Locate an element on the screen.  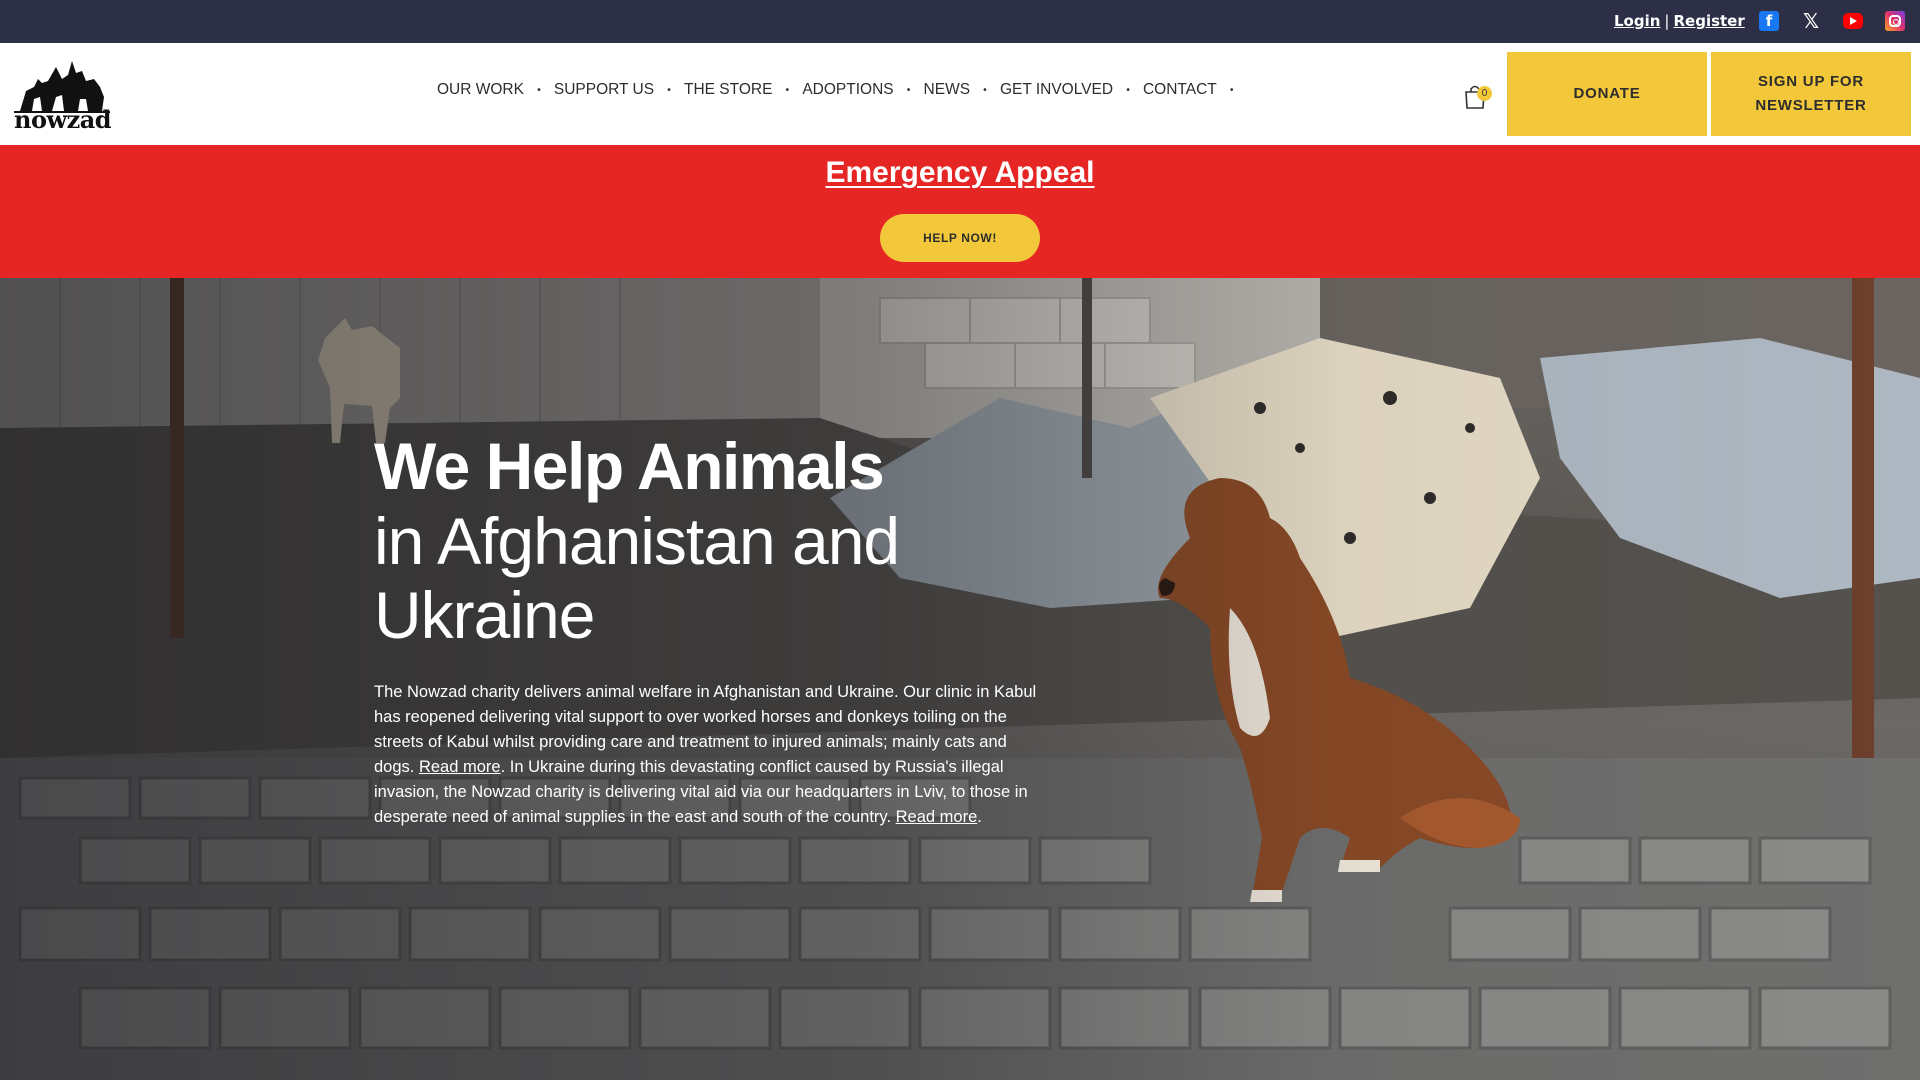
emergency-banner: Emergency Appeal HELP NOW! is located at coordinates (960, 211).